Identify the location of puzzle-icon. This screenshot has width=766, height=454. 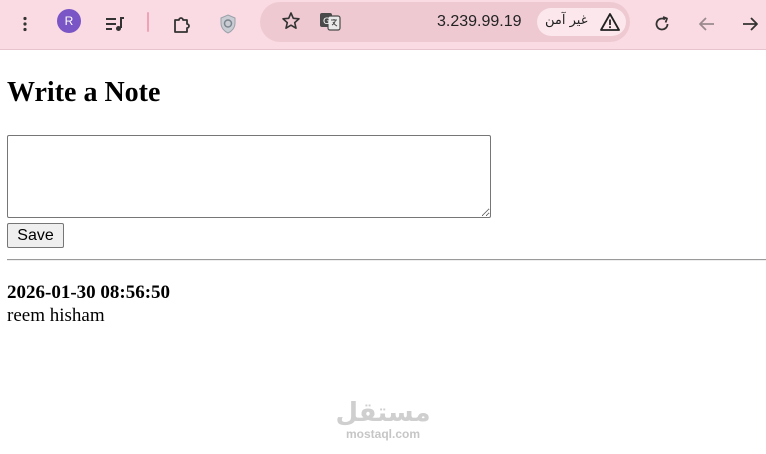
(182, 24).